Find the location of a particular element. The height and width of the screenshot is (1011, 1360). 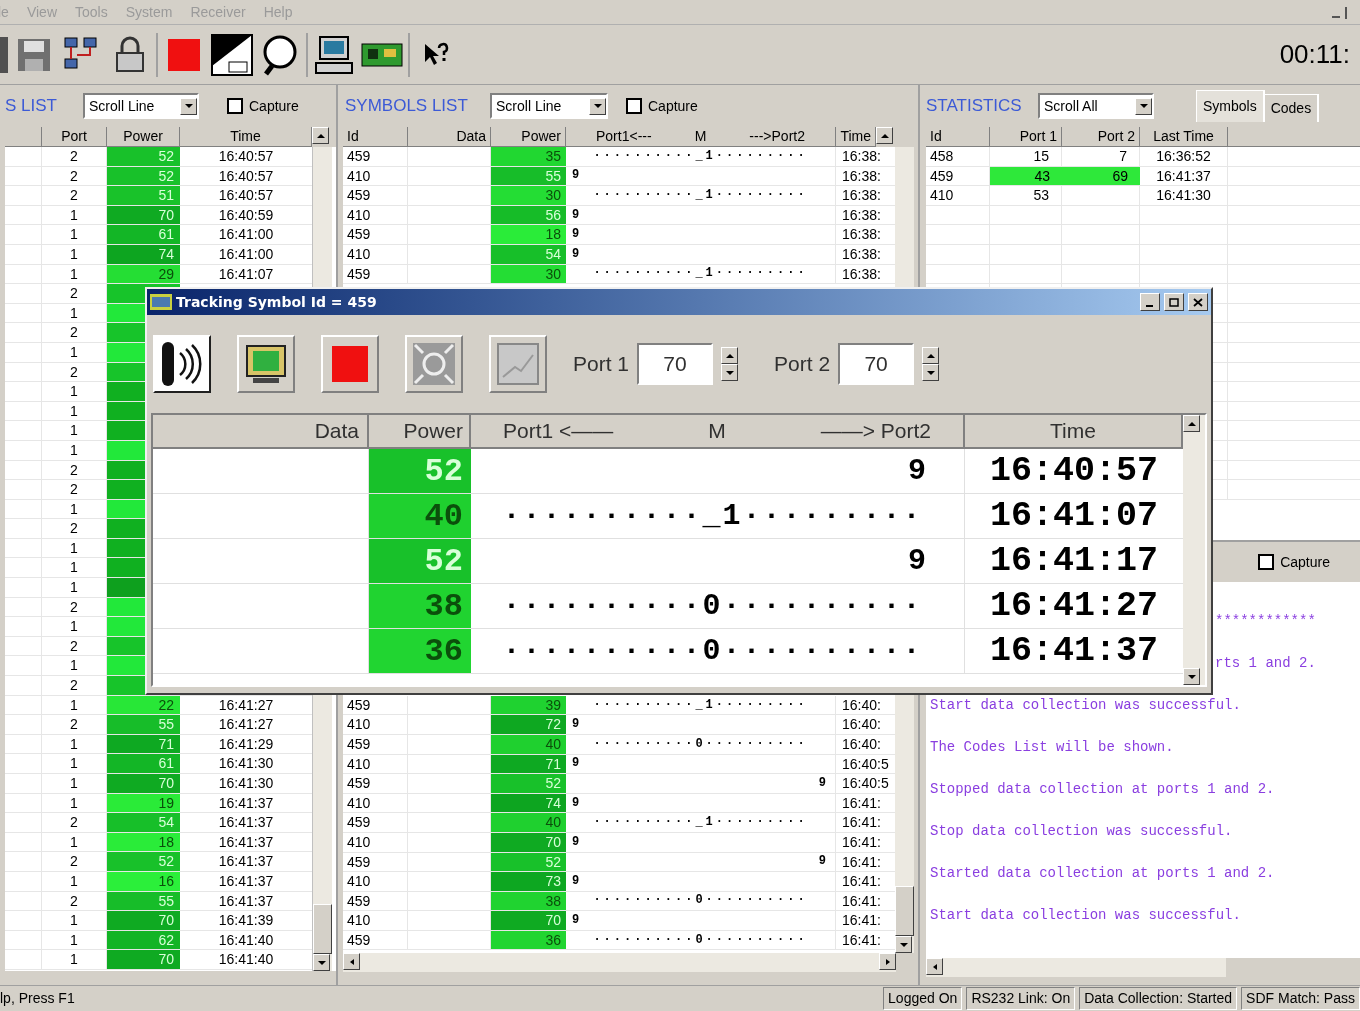

column-header: Id is located at coordinates (375, 137).